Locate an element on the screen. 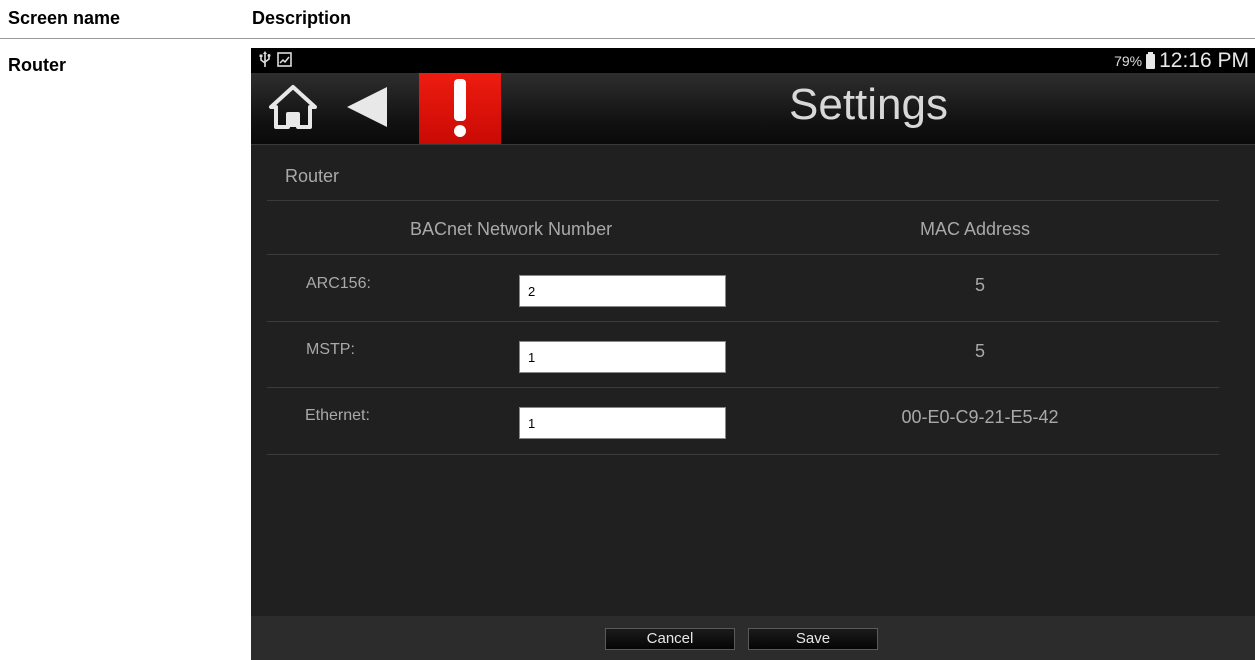 This screenshot has width=1255, height=660. exclamation-icon is located at coordinates (460, 108).